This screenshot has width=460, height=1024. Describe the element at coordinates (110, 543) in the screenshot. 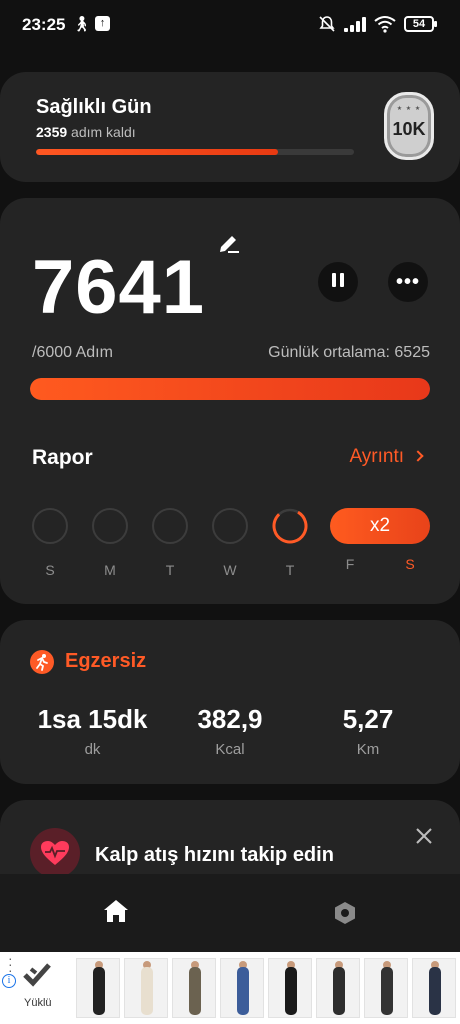

I see `day-1: M` at that location.